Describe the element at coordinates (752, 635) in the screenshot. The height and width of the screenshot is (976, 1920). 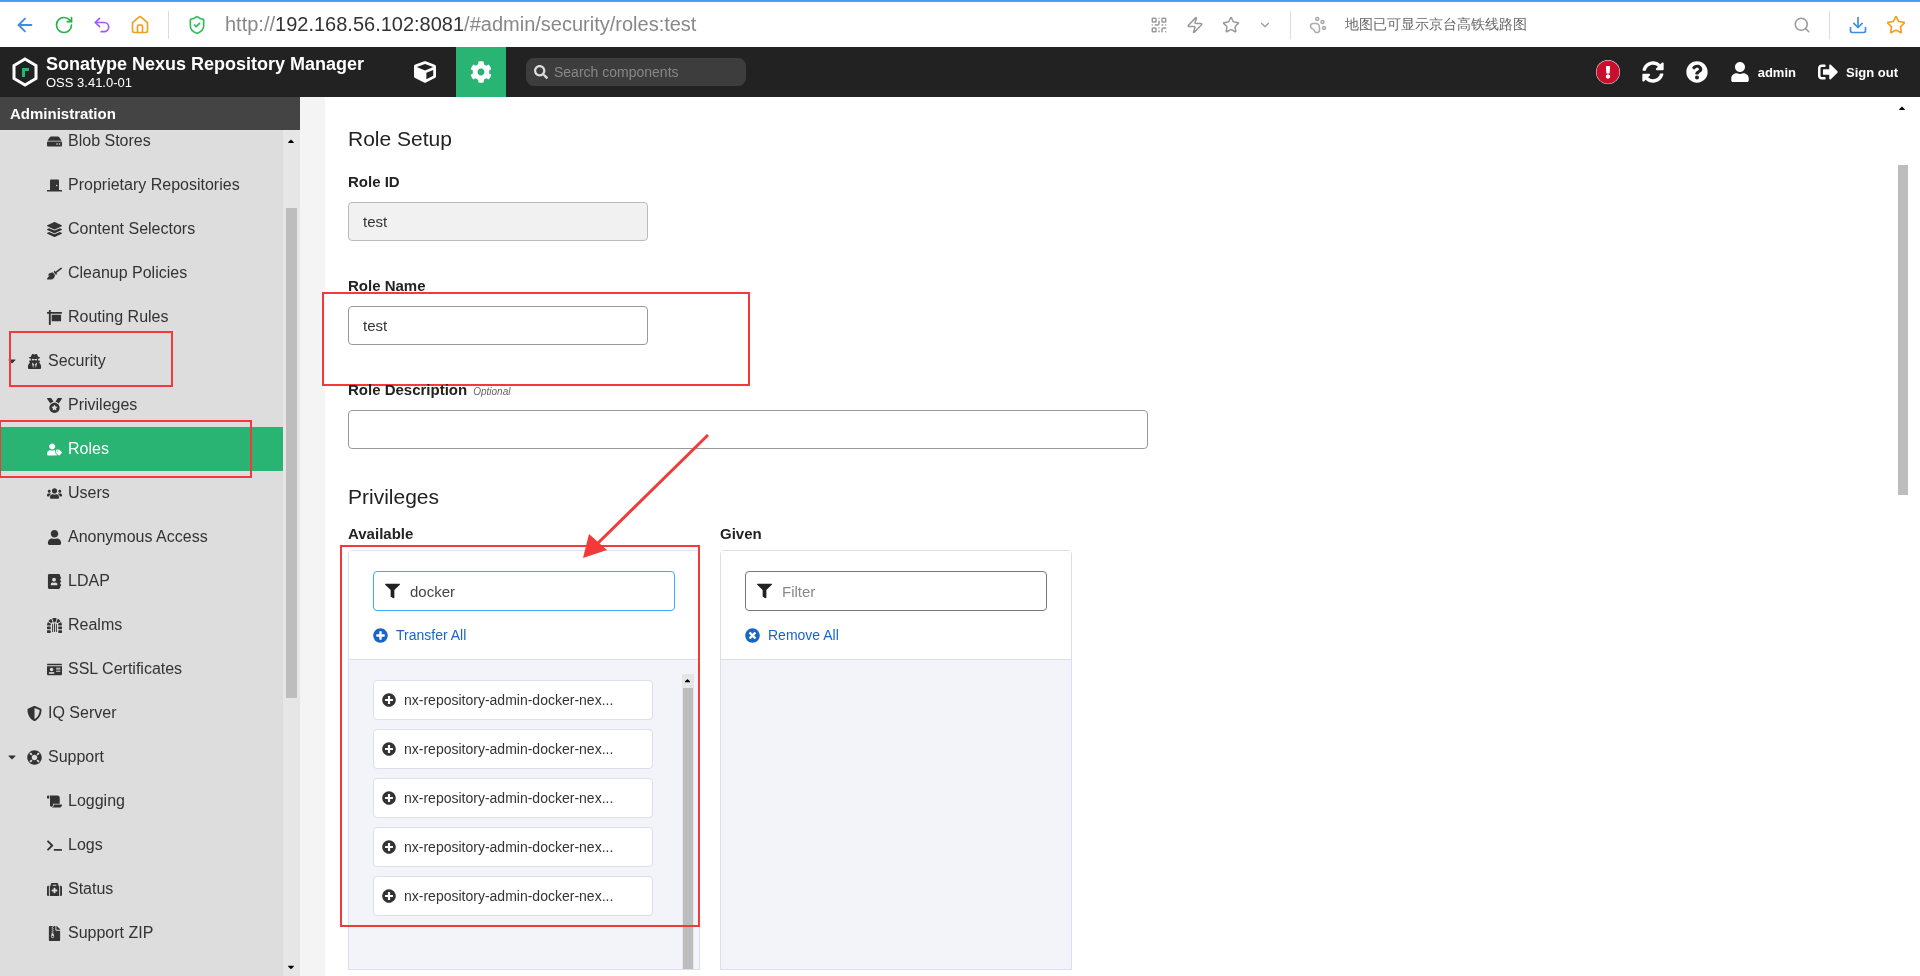
I see `close-icon` at that location.